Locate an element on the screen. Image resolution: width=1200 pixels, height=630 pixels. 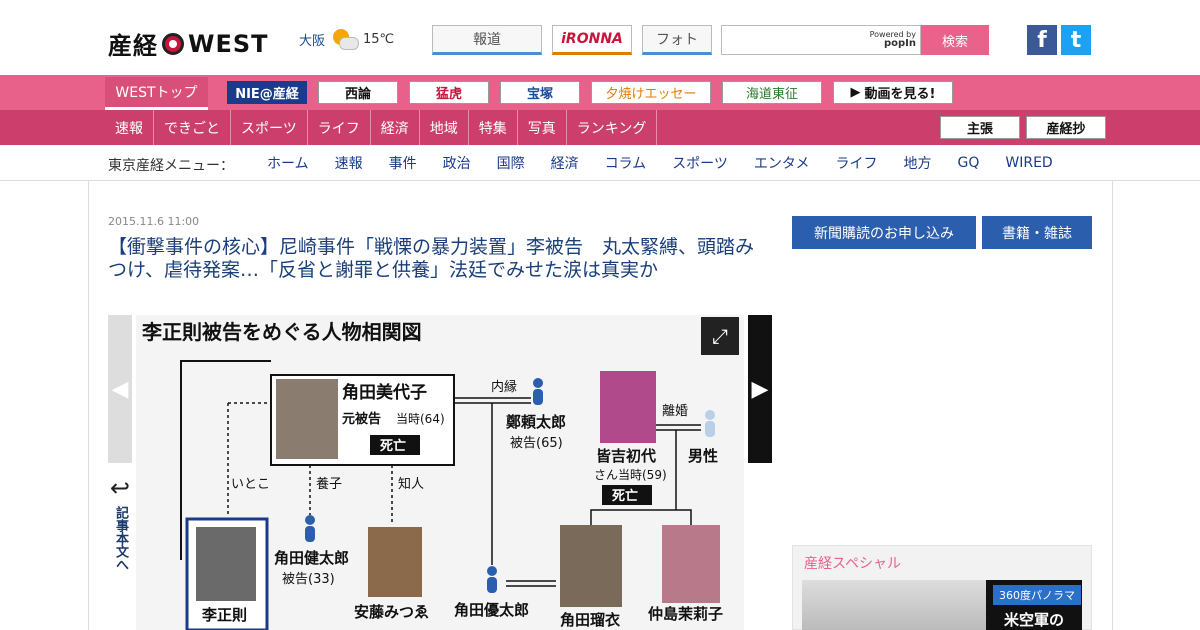
site-logo: 産経 WEST is located at coordinates (188, 43).